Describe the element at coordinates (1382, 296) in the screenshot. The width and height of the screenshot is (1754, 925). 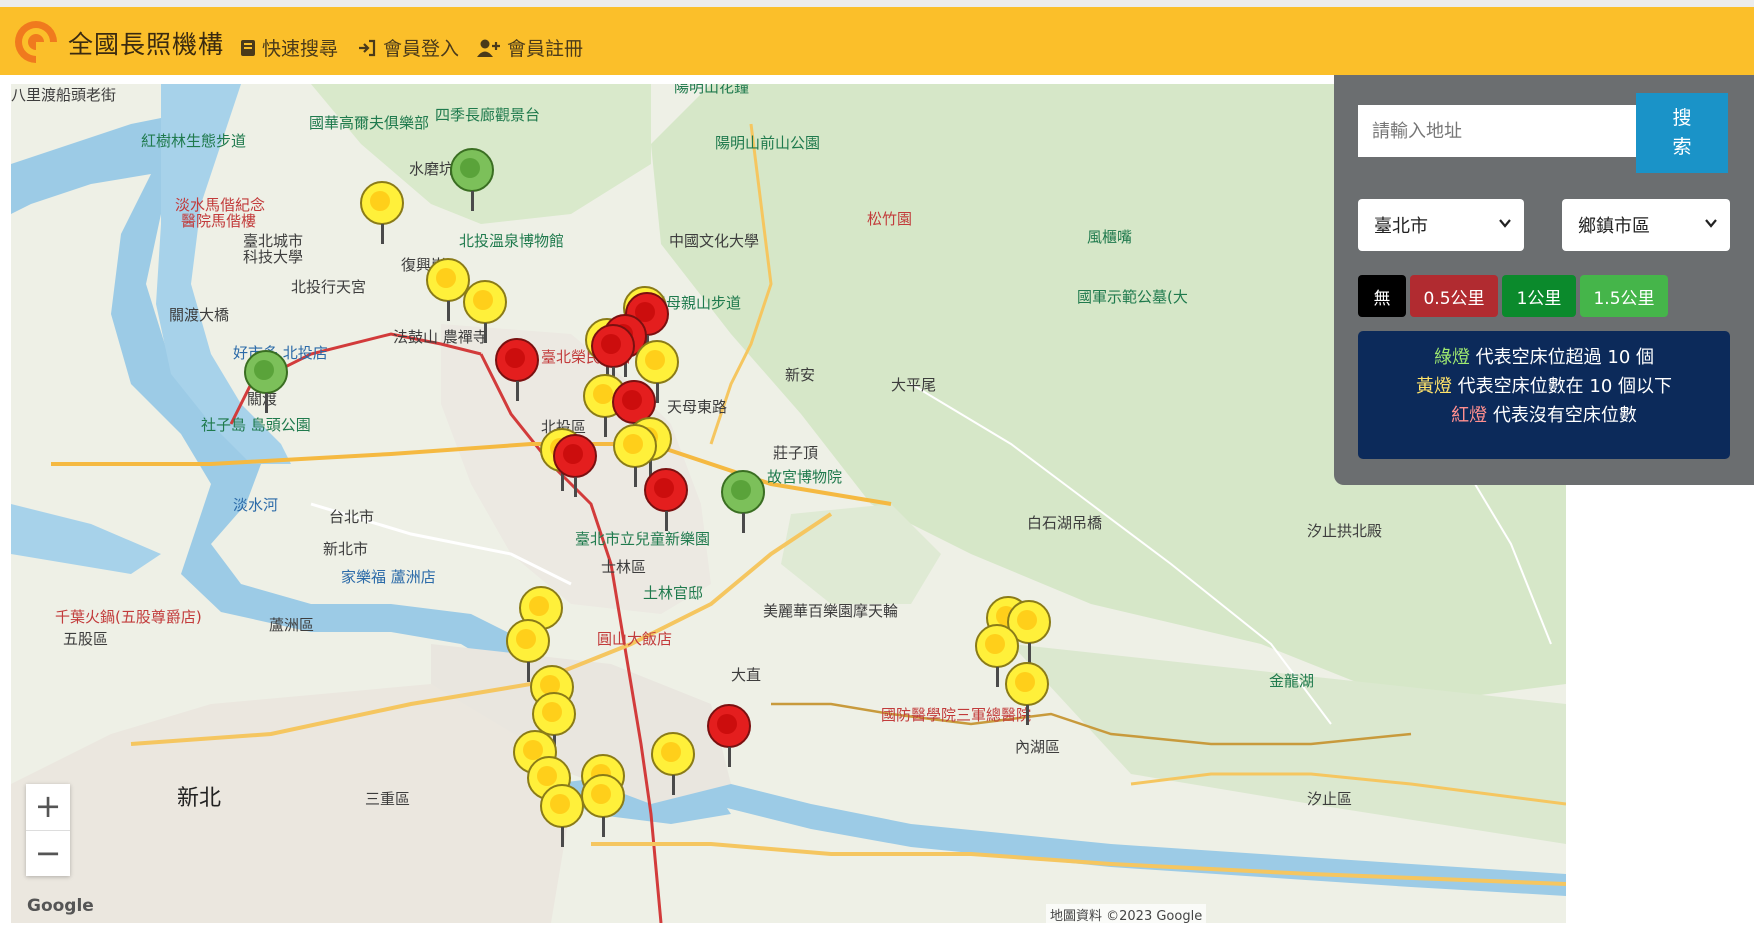
I see `radius-none-button: 無` at that location.